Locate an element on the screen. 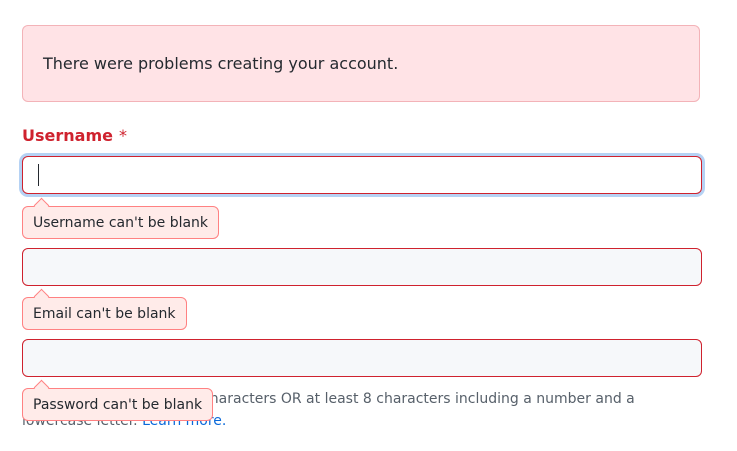 The height and width of the screenshot is (451, 737). required-marker: * is located at coordinates (122, 135).